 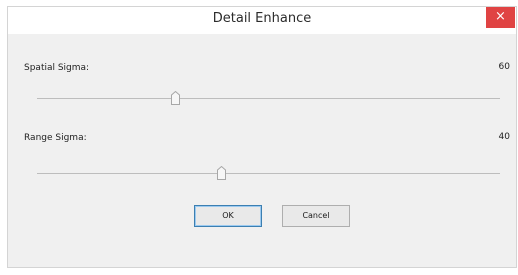 I want to click on spatial-sigma-slider-thumb, so click(x=175, y=98).